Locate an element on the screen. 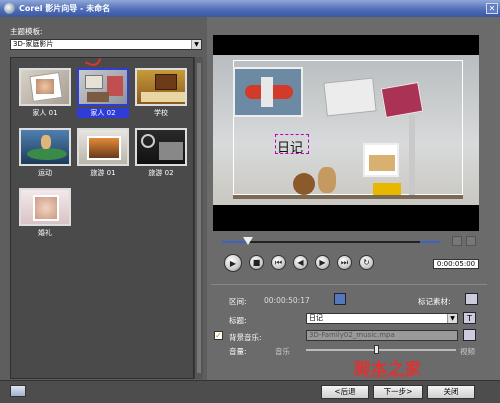 The image size is (500, 403). title-bar: Corel 影片向导 - 未命名 ✕ is located at coordinates (250, 8).